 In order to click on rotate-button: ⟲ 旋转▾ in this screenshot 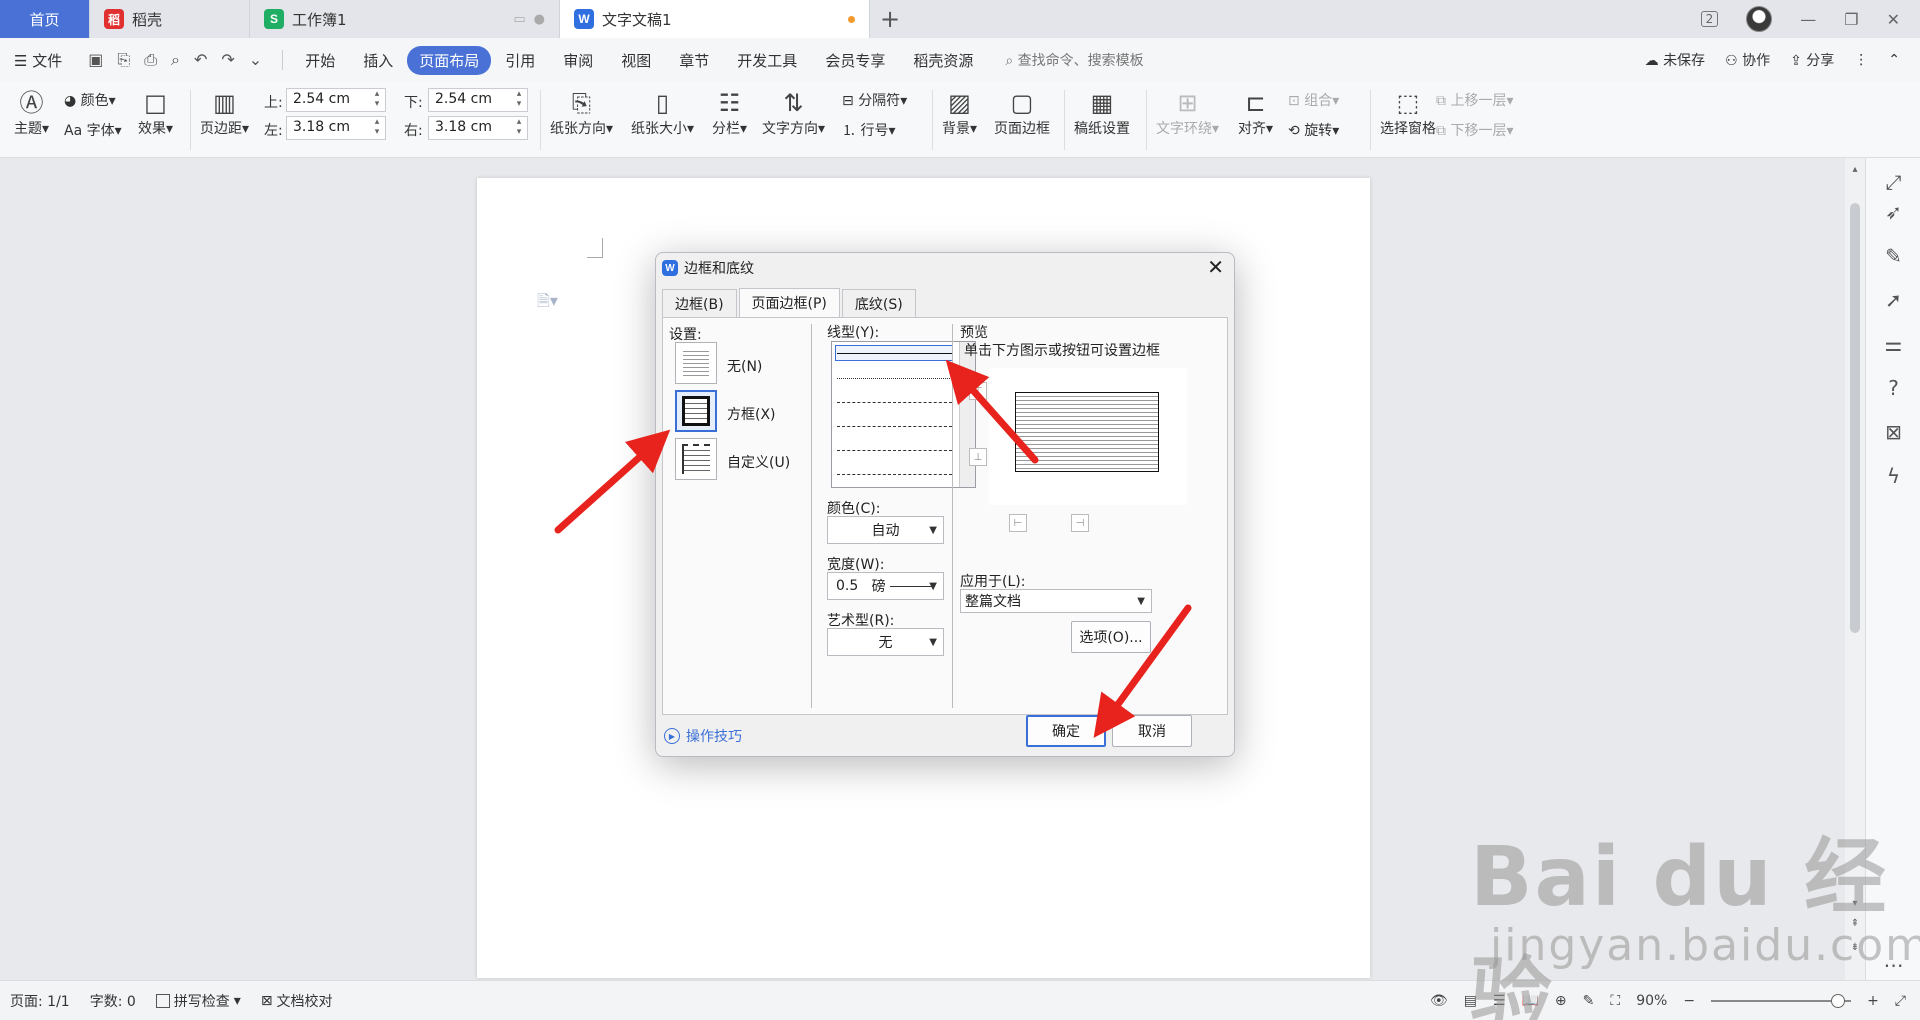, I will do `click(1313, 130)`.